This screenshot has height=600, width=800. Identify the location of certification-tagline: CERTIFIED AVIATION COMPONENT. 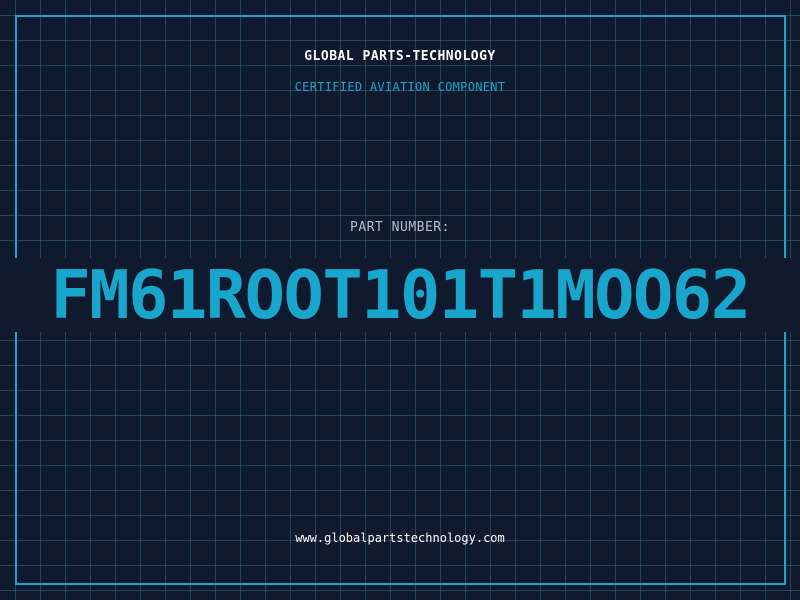
(400, 87).